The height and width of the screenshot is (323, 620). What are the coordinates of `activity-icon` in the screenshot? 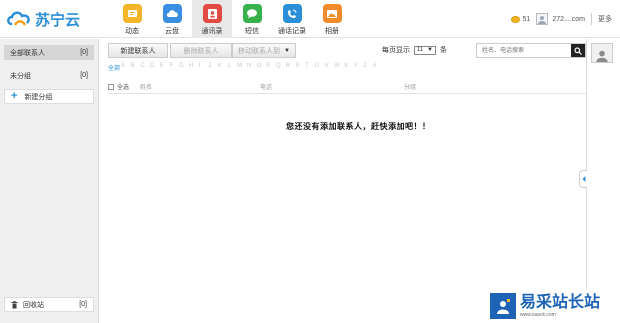 It's located at (132, 13).